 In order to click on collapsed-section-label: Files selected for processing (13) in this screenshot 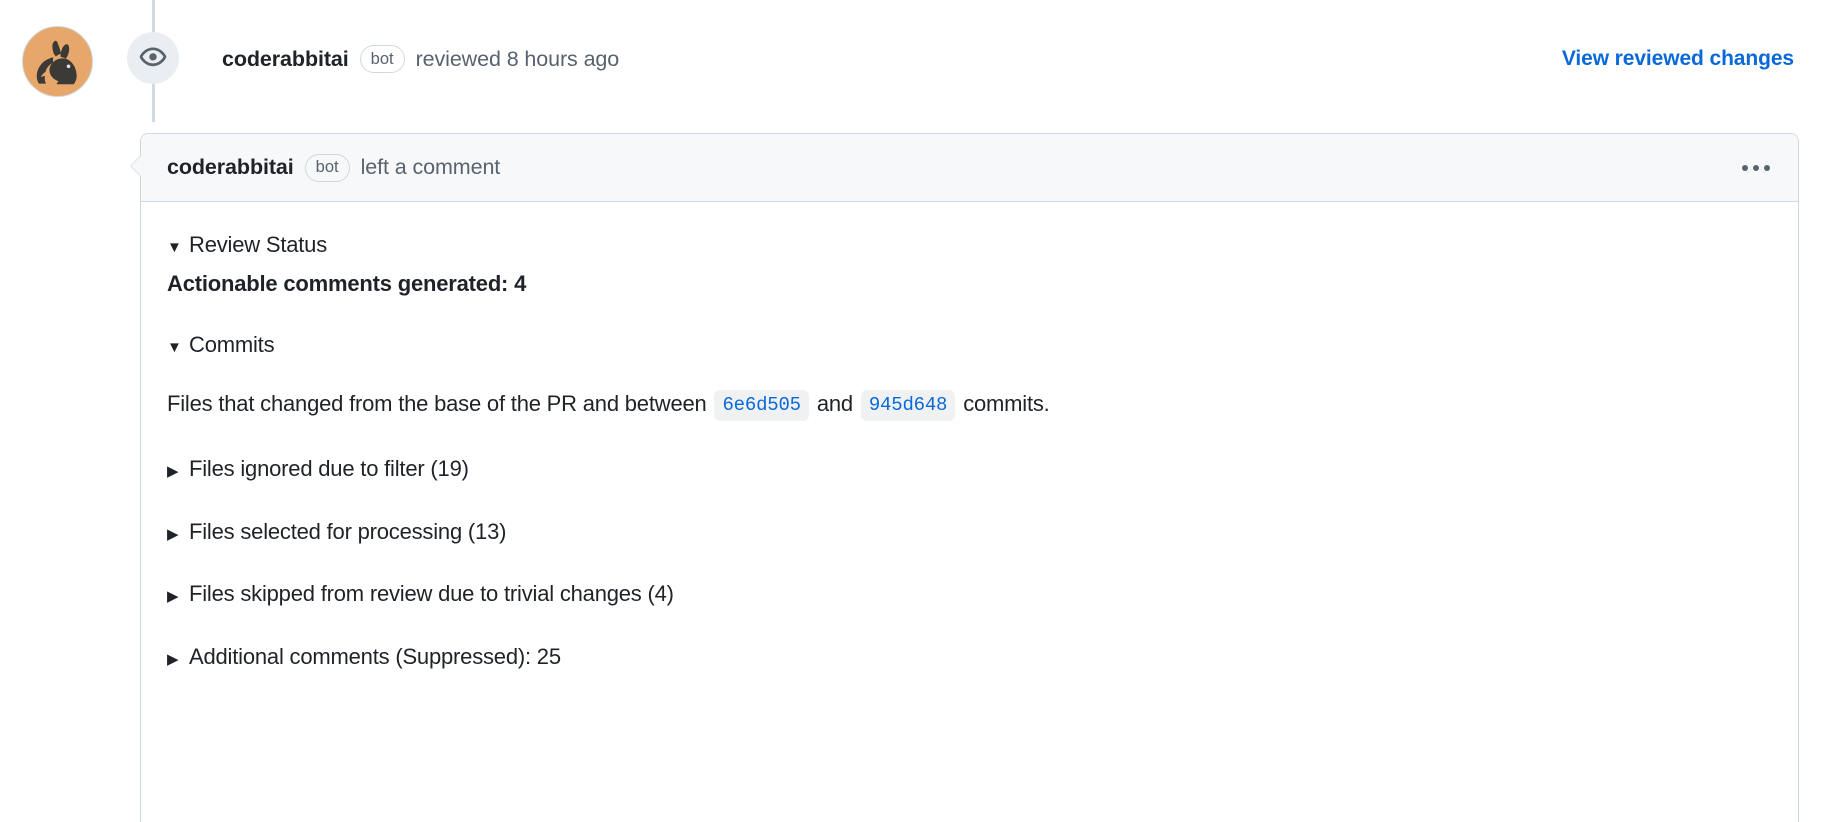, I will do `click(348, 531)`.